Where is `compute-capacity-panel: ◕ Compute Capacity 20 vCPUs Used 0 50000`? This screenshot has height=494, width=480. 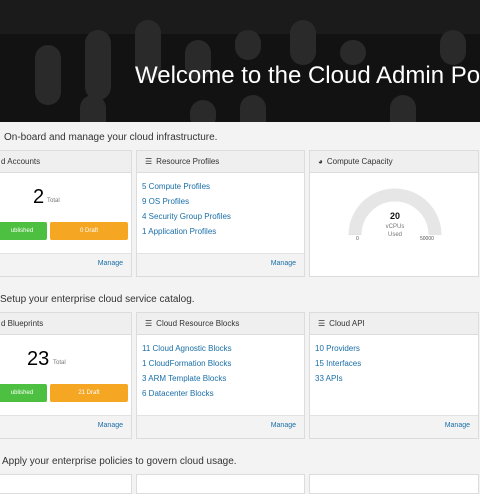 compute-capacity-panel: ◕ Compute Capacity 20 vCPUs Used 0 50000 is located at coordinates (394, 213).